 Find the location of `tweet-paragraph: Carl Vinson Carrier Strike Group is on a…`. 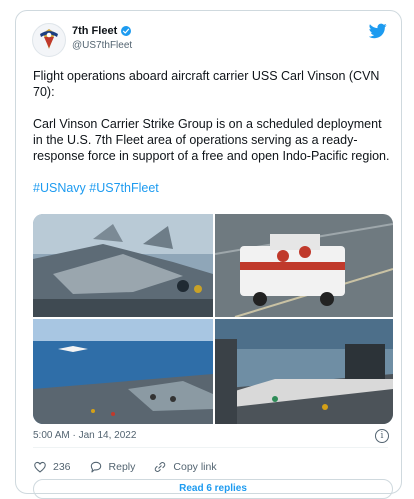

tweet-paragraph: Carl Vinson Carrier Strike Group is on a… is located at coordinates (211, 140).